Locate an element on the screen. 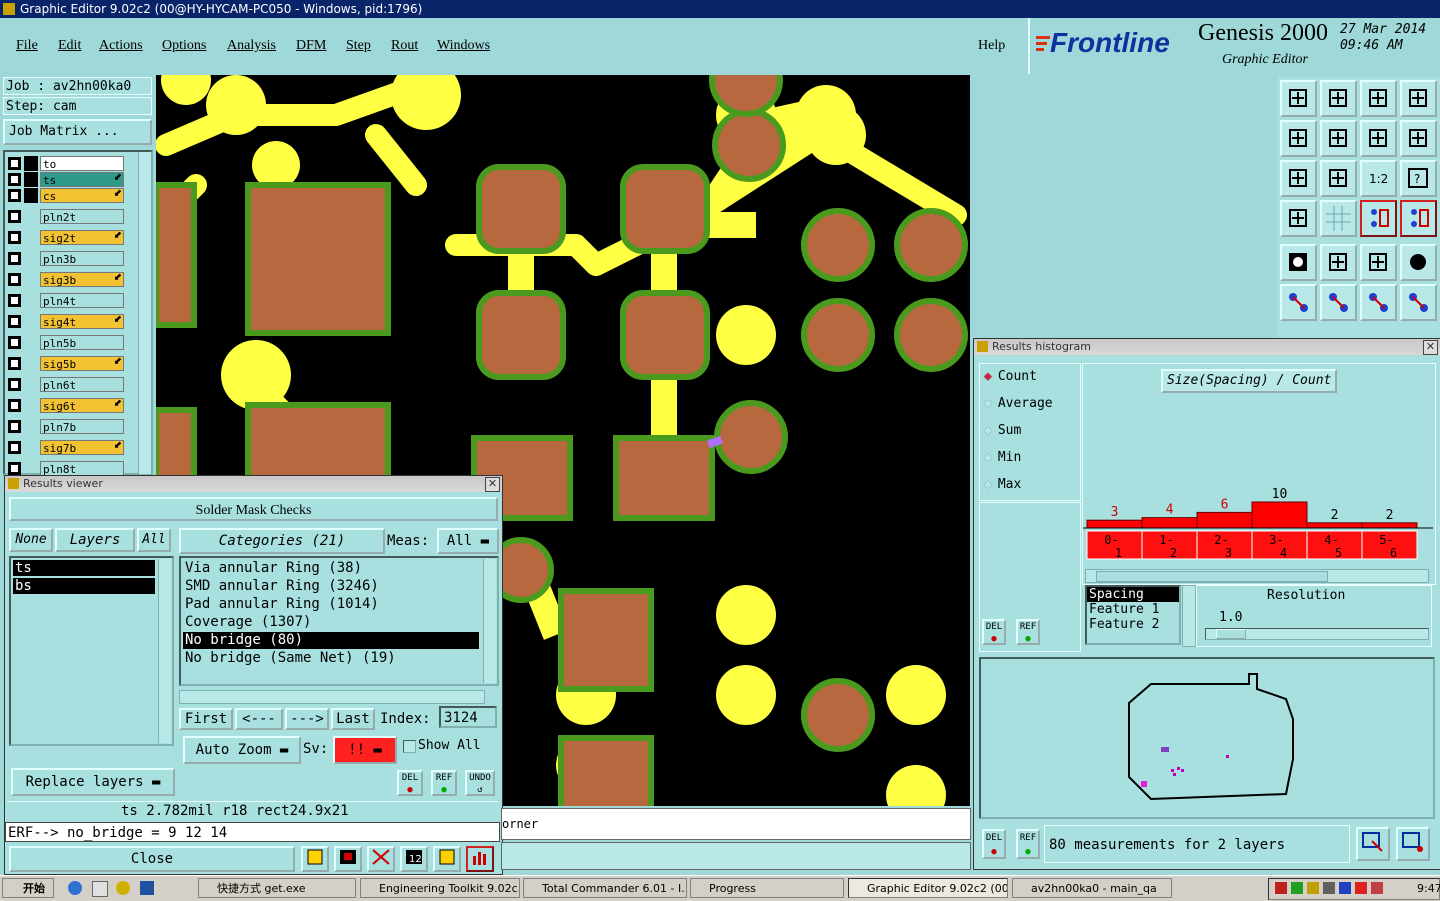  layer-name: pln8t is located at coordinates (82, 468).